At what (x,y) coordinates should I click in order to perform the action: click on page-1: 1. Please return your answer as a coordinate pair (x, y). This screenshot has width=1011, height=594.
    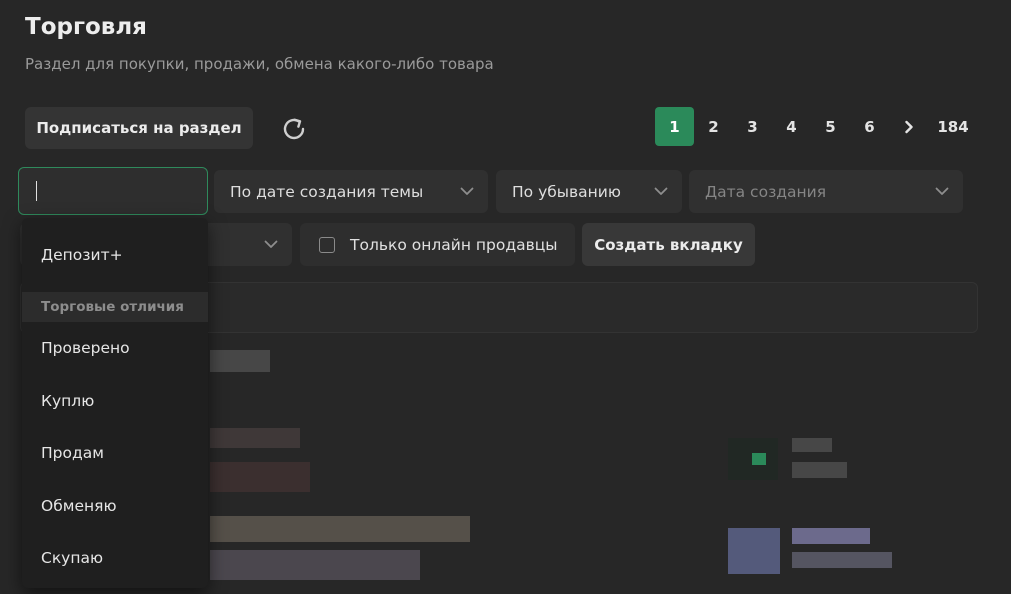
    Looking at the image, I should click on (674, 126).